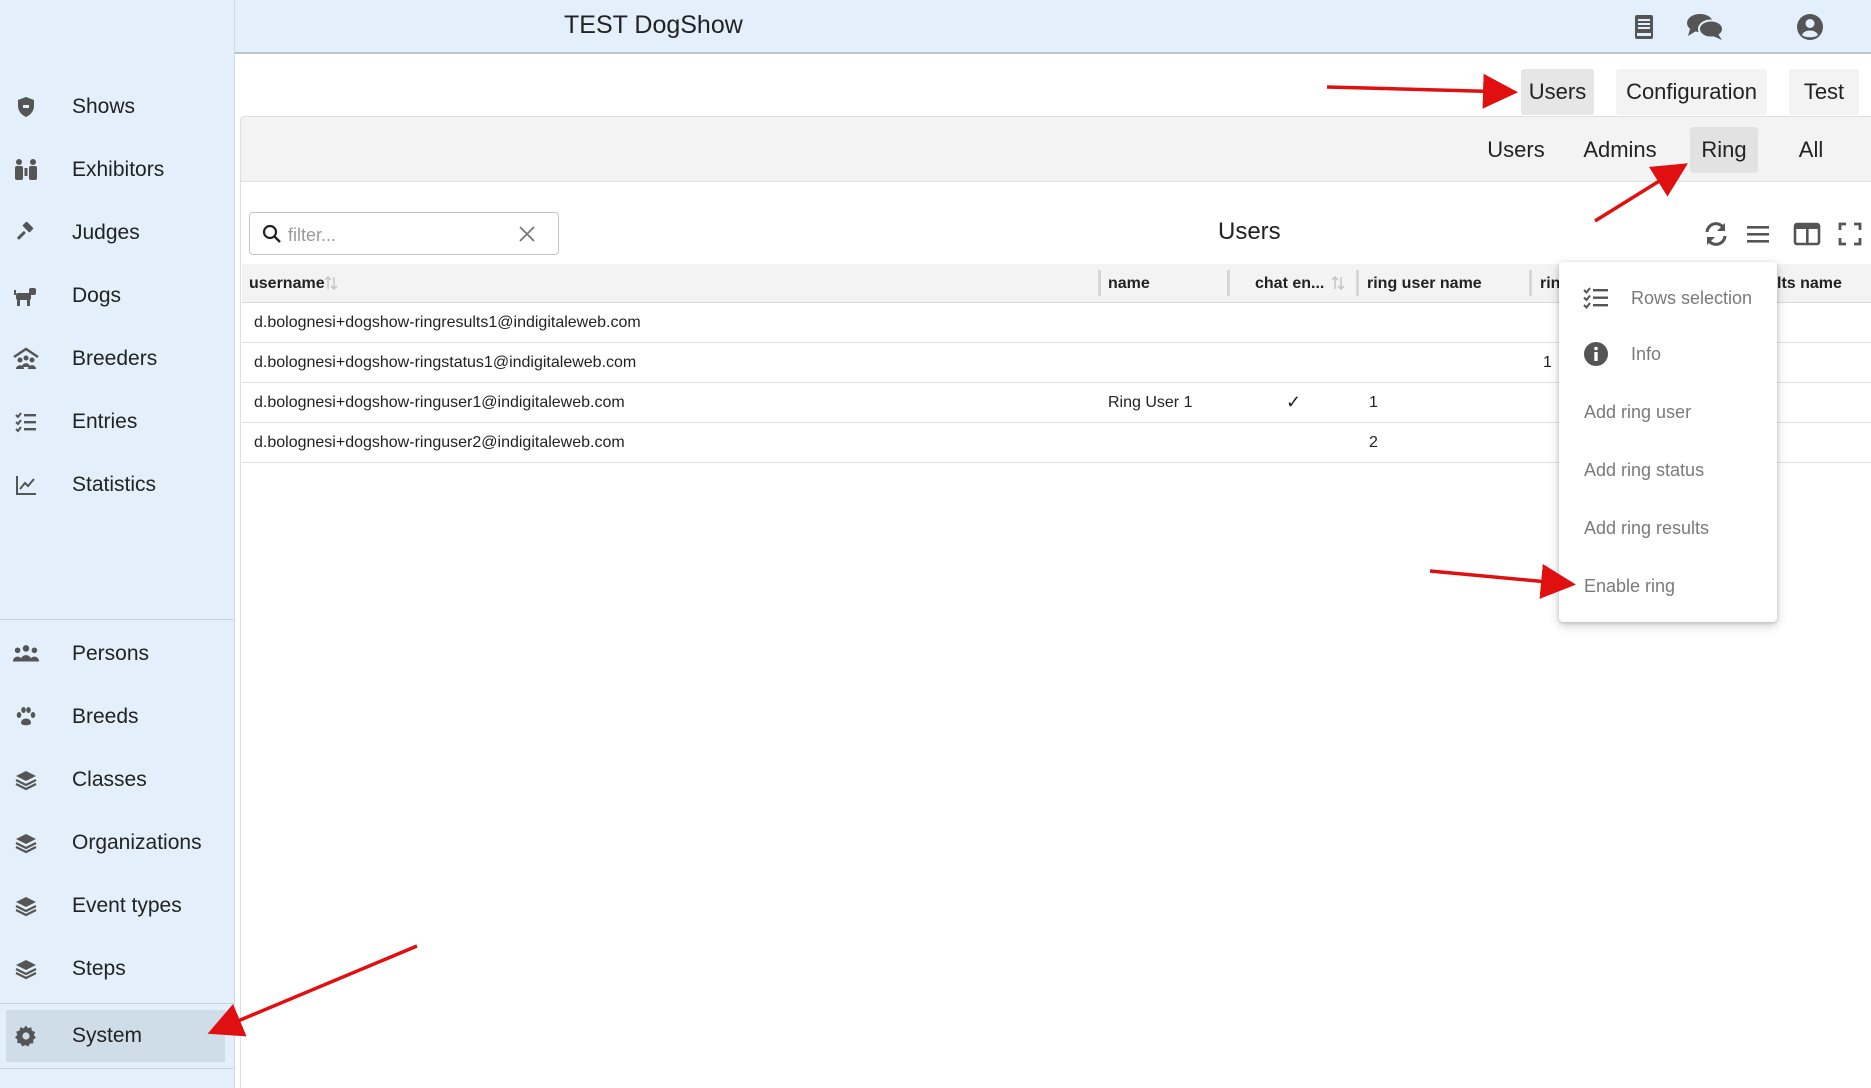 Image resolution: width=1871 pixels, height=1088 pixels. Describe the element at coordinates (1850, 234) in the screenshot. I see `fullscreen-icon` at that location.